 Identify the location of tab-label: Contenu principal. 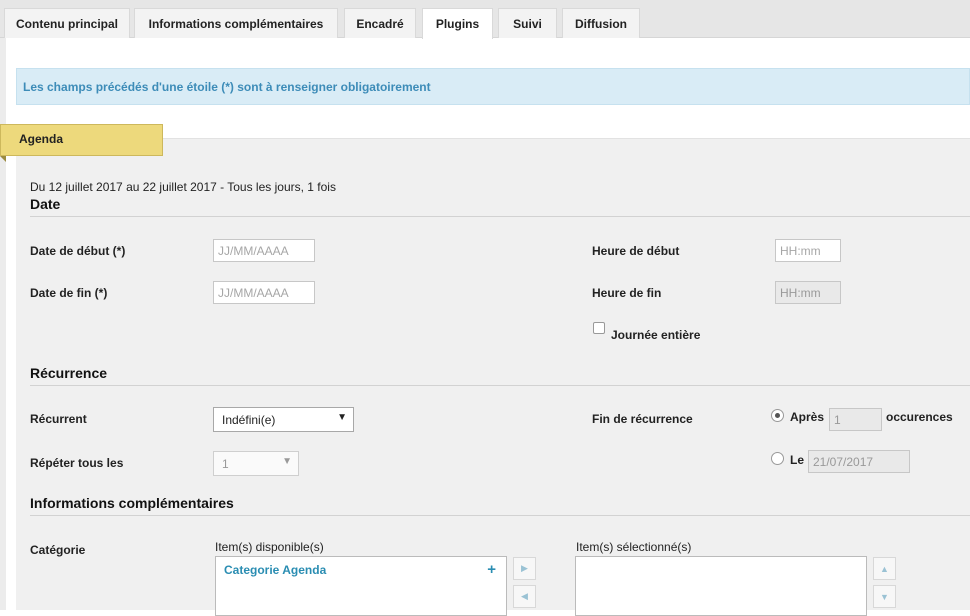
(67, 23).